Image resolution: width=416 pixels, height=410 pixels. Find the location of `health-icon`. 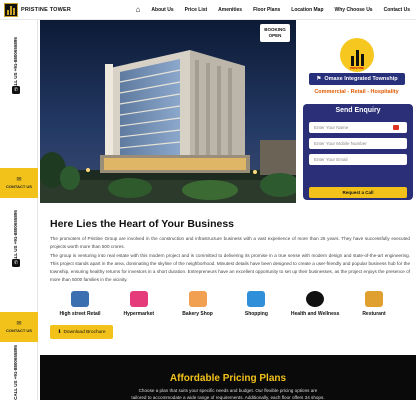

health-icon is located at coordinates (315, 299).